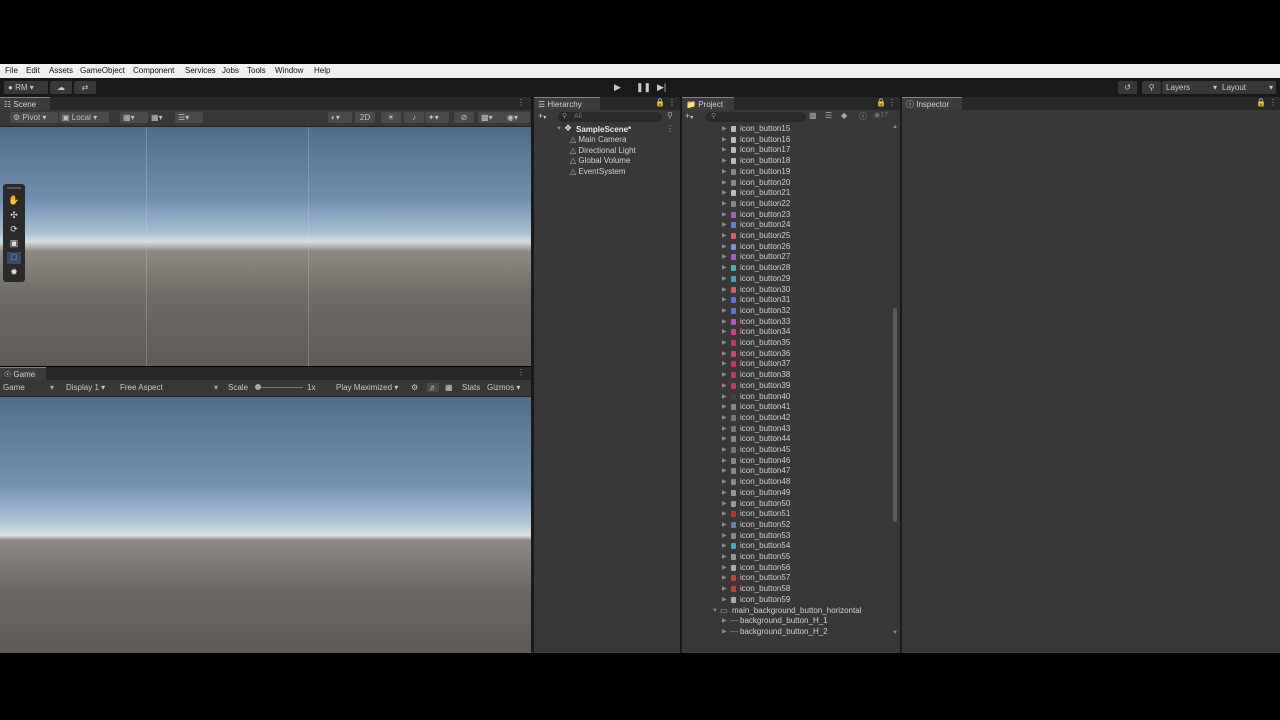  I want to click on chevron-down-icon: ▼, so click(559, 129).